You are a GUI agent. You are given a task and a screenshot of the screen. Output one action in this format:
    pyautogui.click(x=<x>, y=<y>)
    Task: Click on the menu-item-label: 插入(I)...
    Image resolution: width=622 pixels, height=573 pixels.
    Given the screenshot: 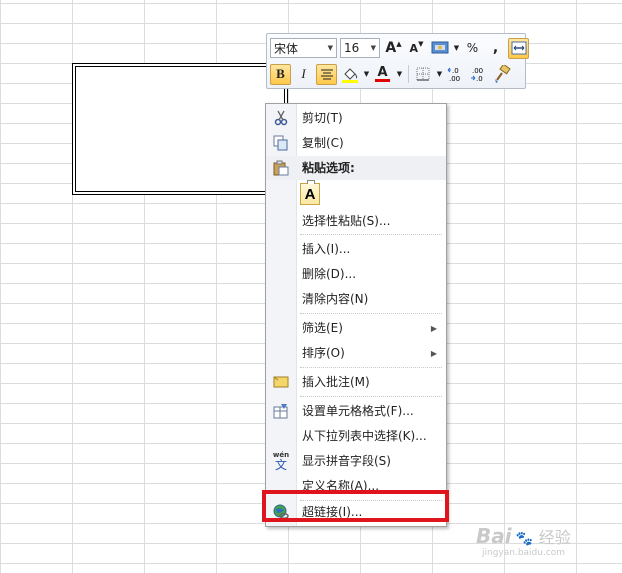 What is the action you would take?
    pyautogui.click(x=326, y=249)
    